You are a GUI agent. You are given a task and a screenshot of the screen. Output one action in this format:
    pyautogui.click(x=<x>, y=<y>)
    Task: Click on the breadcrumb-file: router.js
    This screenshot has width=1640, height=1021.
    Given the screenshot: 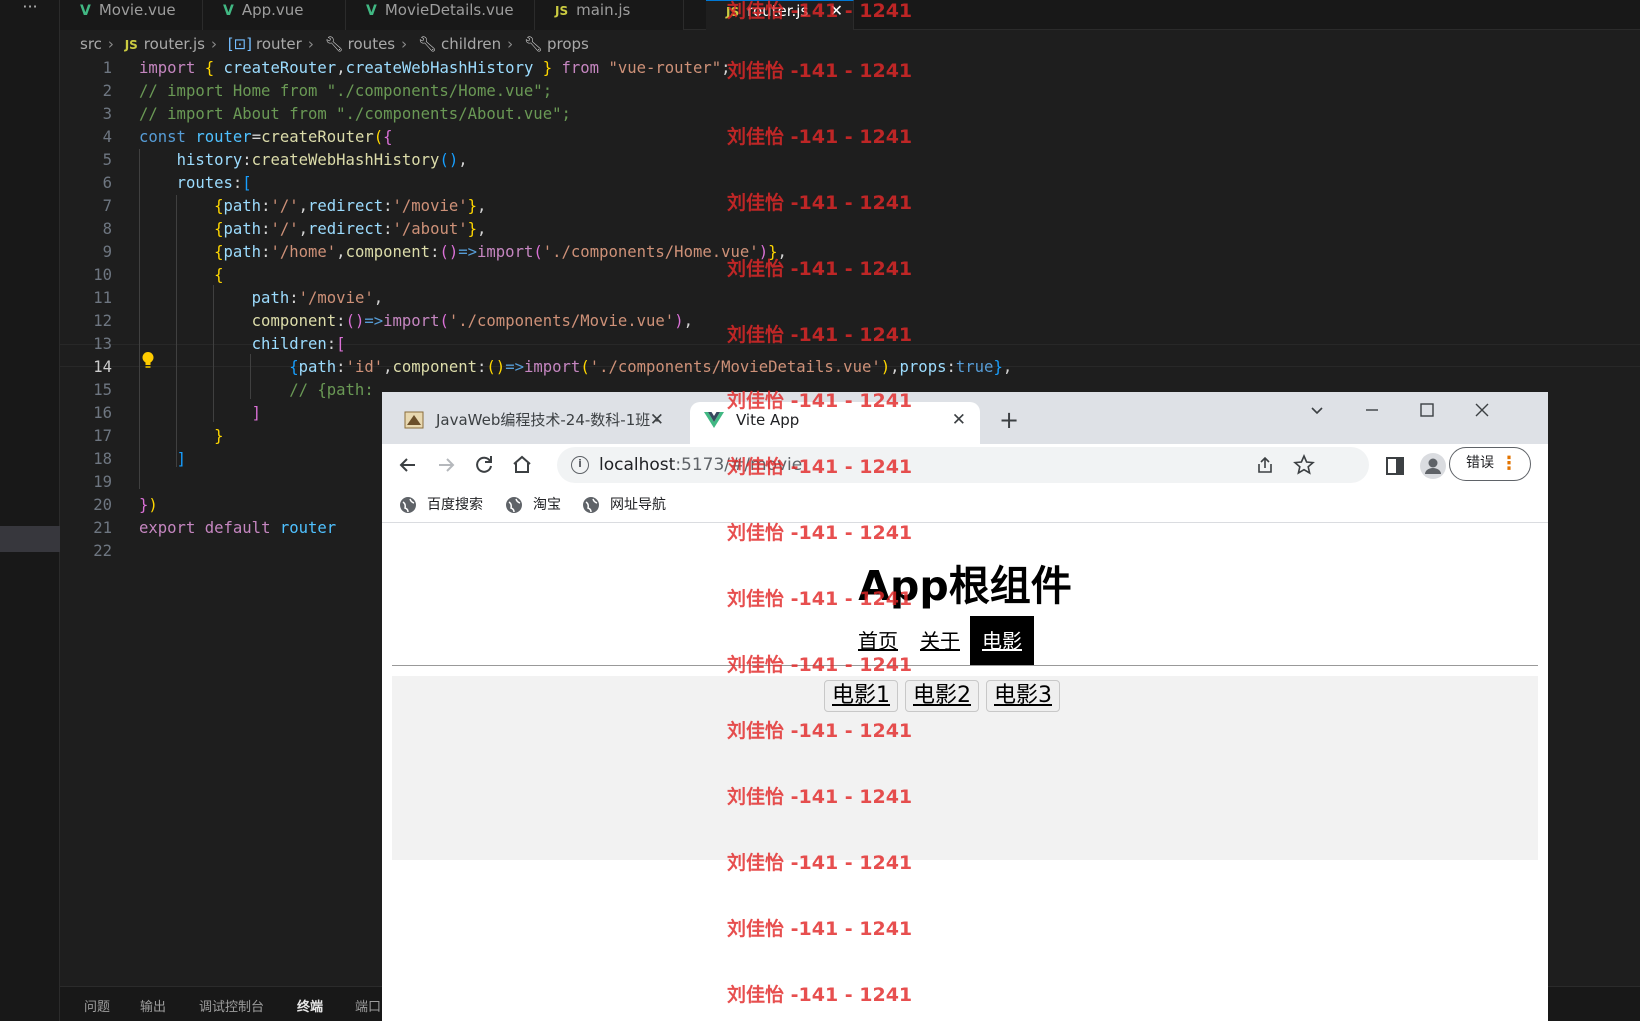 What is the action you would take?
    pyautogui.click(x=174, y=44)
    